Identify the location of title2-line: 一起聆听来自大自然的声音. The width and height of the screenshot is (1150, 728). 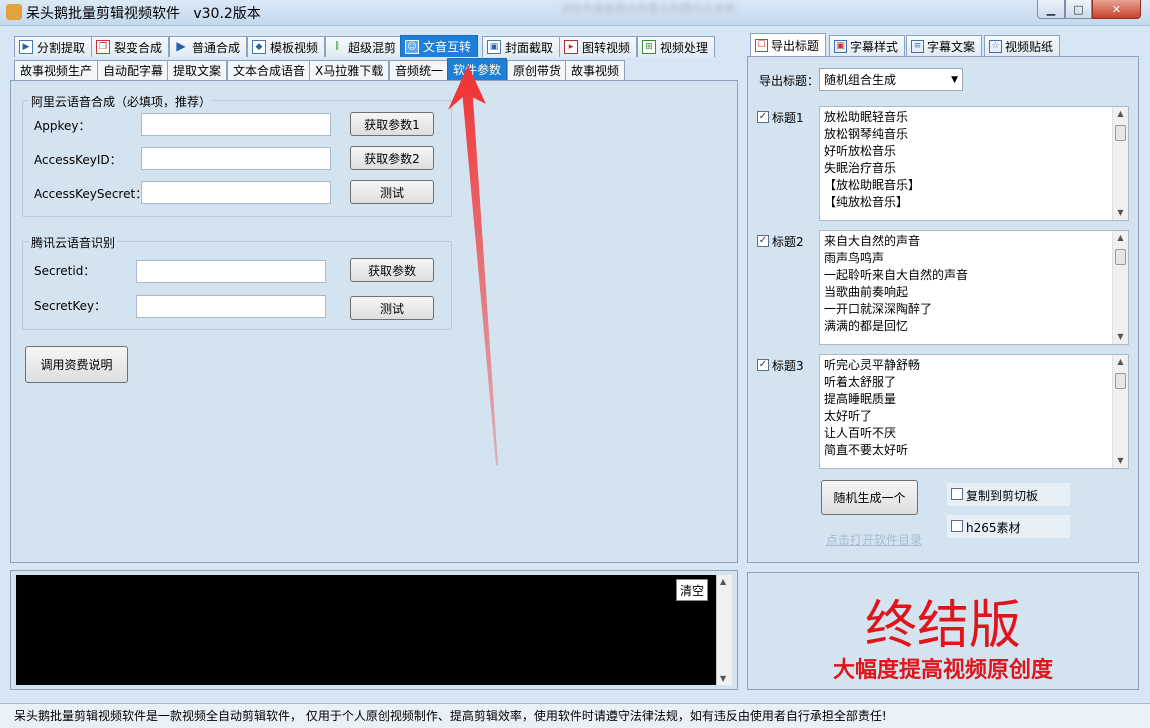
(896, 275).